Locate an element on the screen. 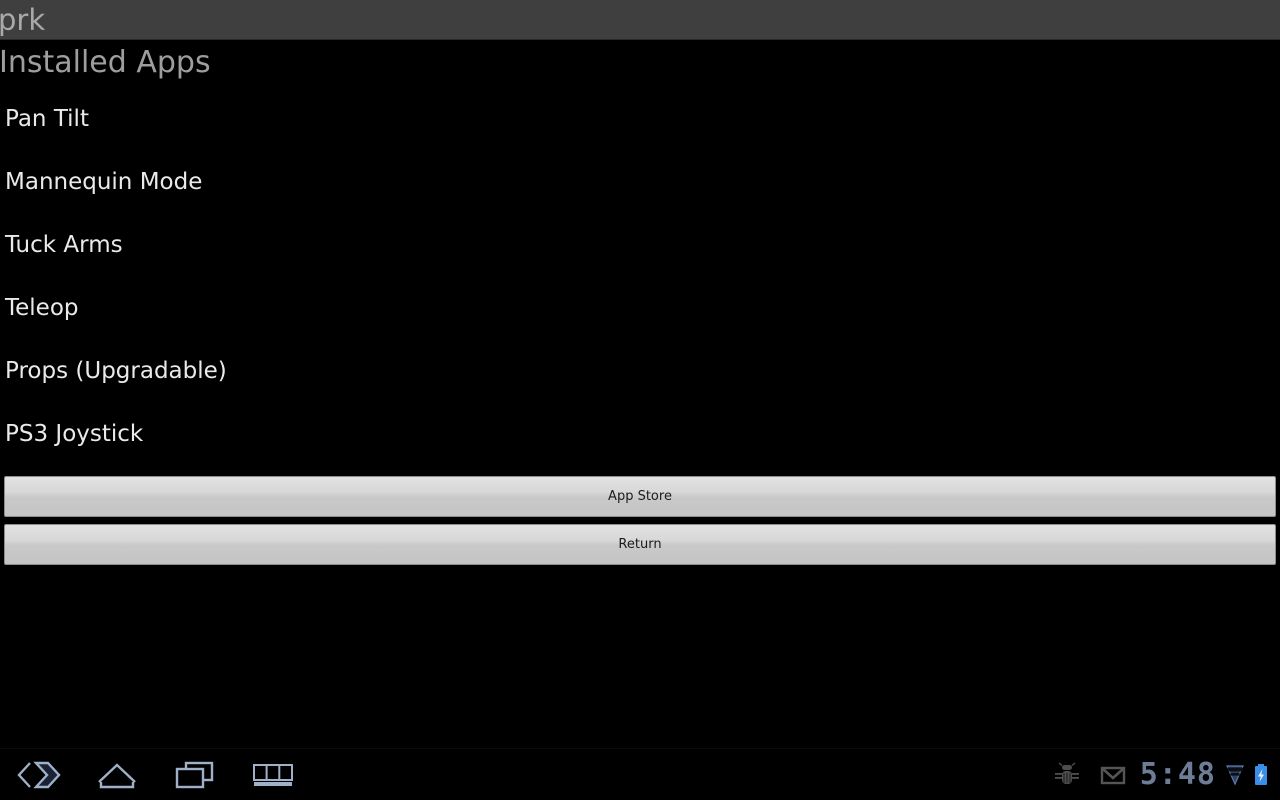 This screenshot has width=1280, height=800. signal-icon is located at coordinates (1235, 774).